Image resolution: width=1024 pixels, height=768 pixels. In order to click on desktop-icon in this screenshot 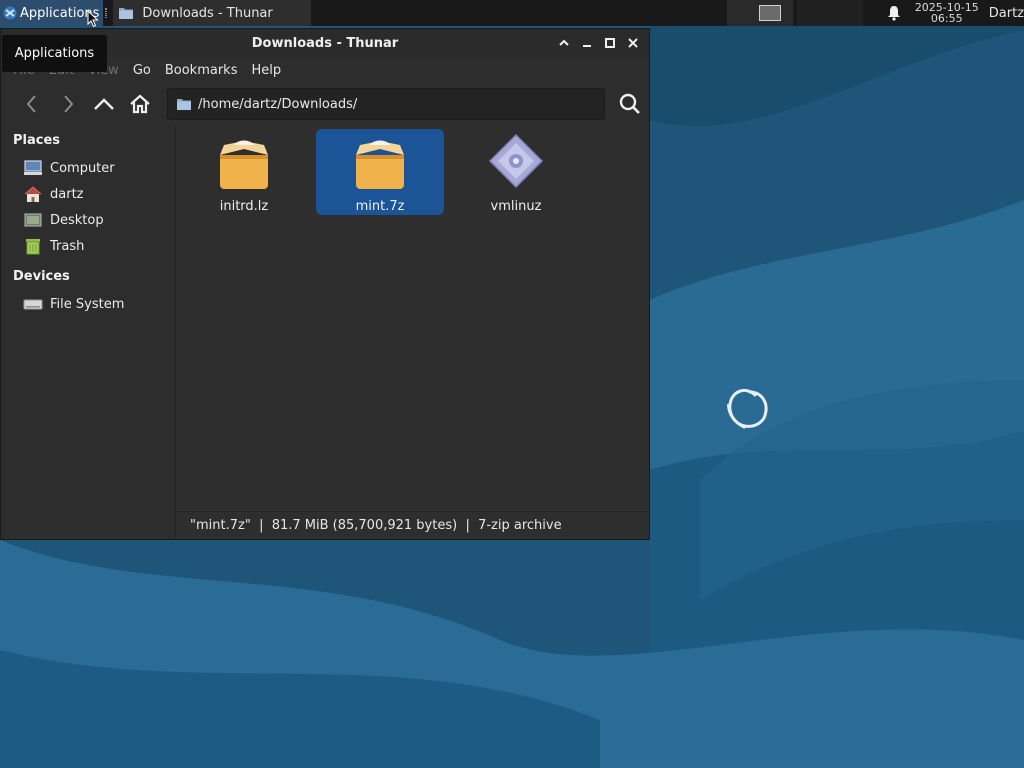, I will do `click(33, 220)`.